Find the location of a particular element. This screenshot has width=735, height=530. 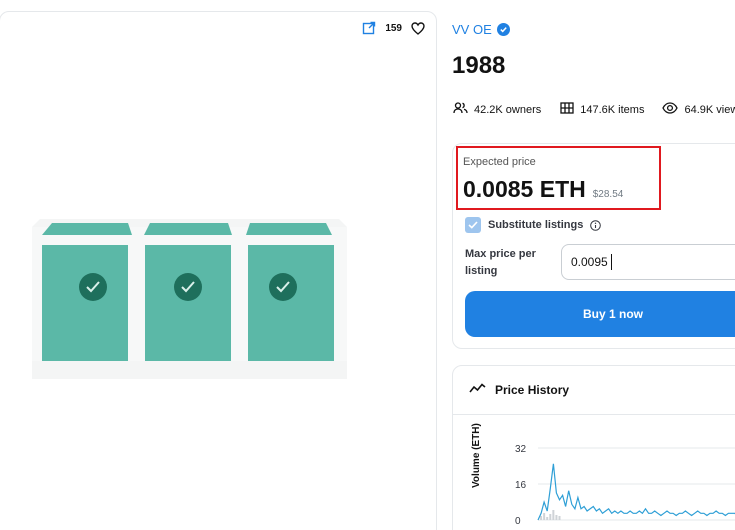

grid-icon is located at coordinates (567, 109).